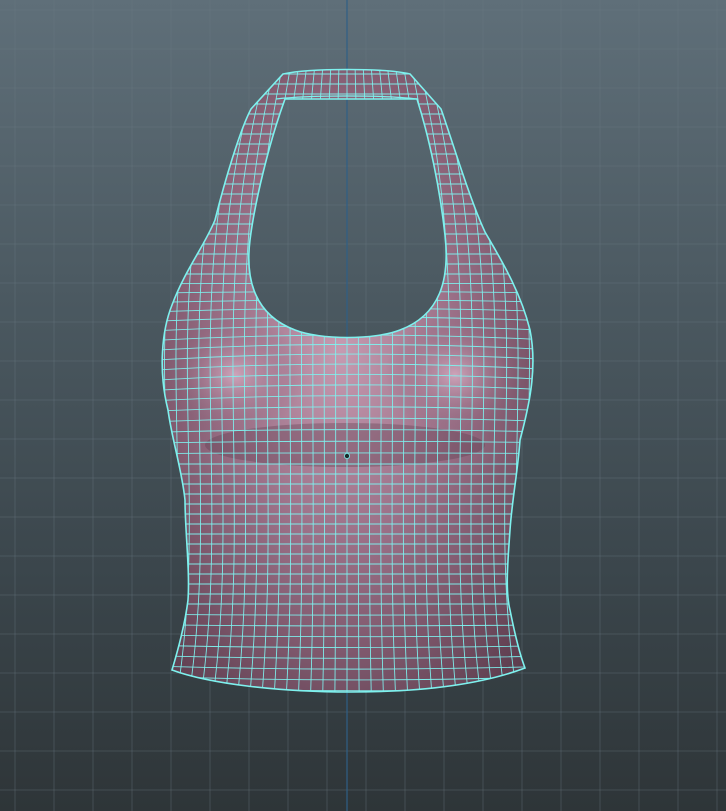 The image size is (726, 811). What do you see at coordinates (346, 455) in the screenshot?
I see `pivot-icon` at bounding box center [346, 455].